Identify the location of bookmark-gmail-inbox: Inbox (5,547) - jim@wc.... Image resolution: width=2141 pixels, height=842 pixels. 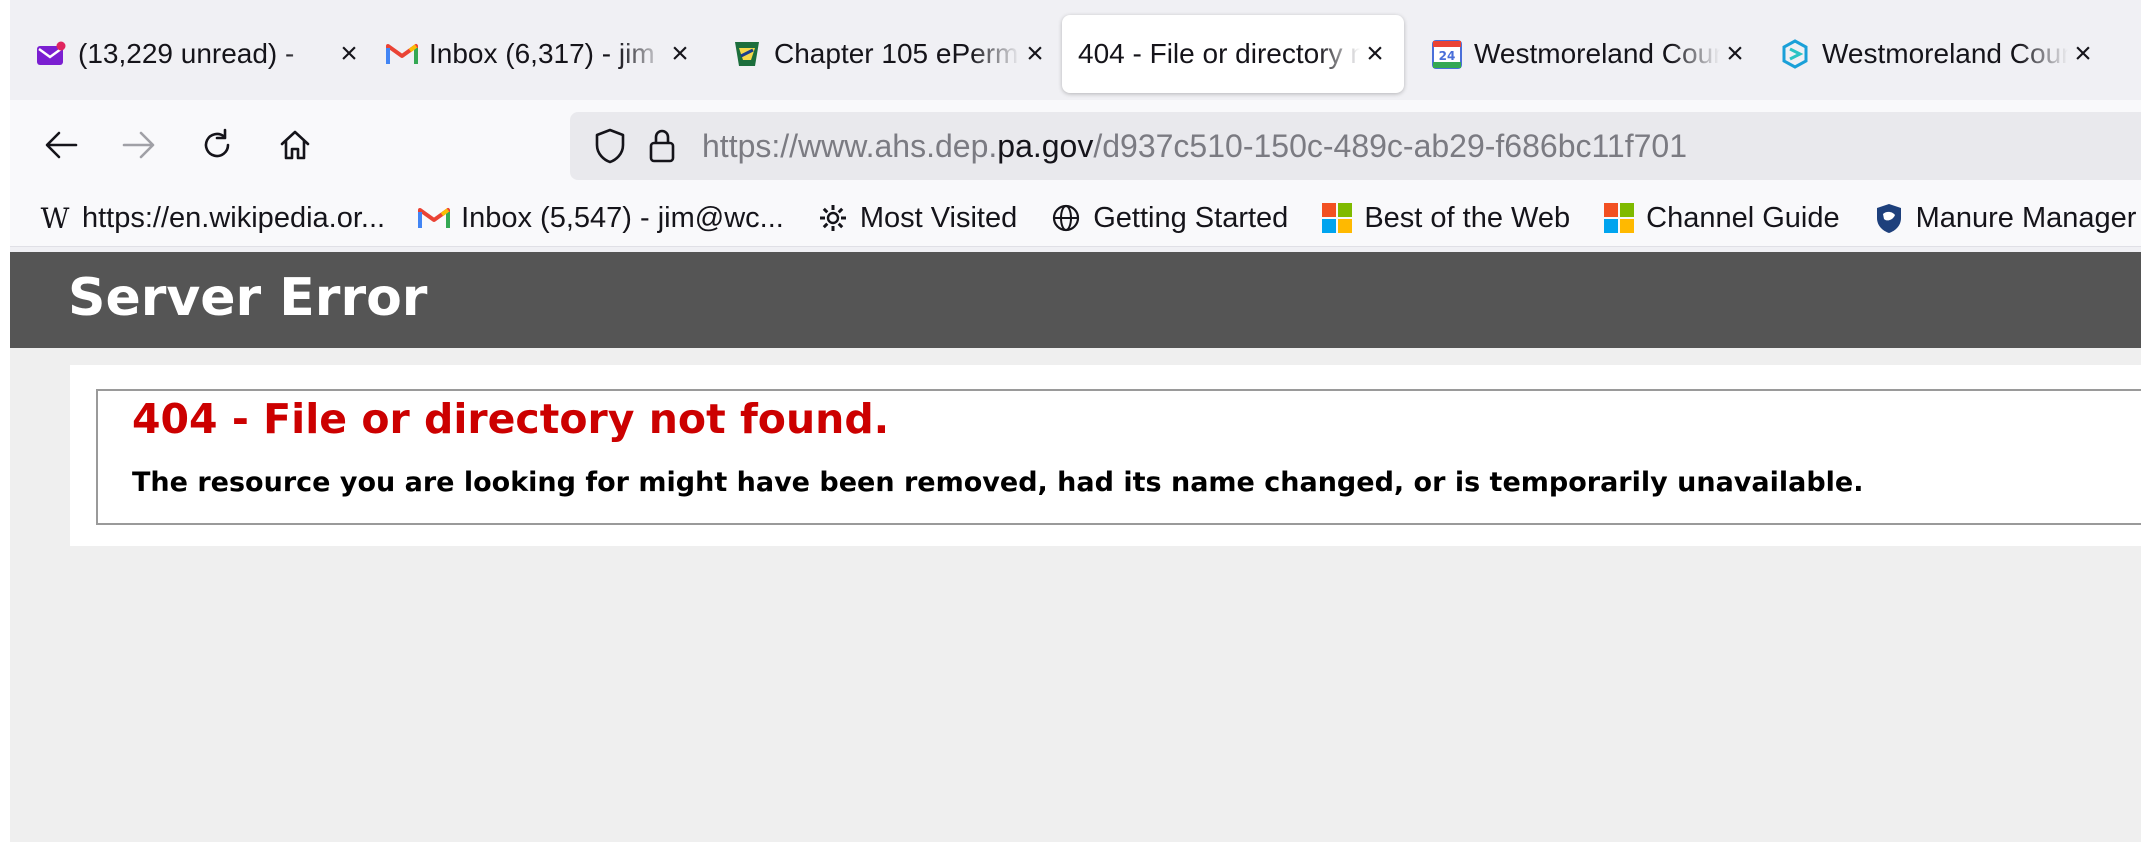
(600, 218).